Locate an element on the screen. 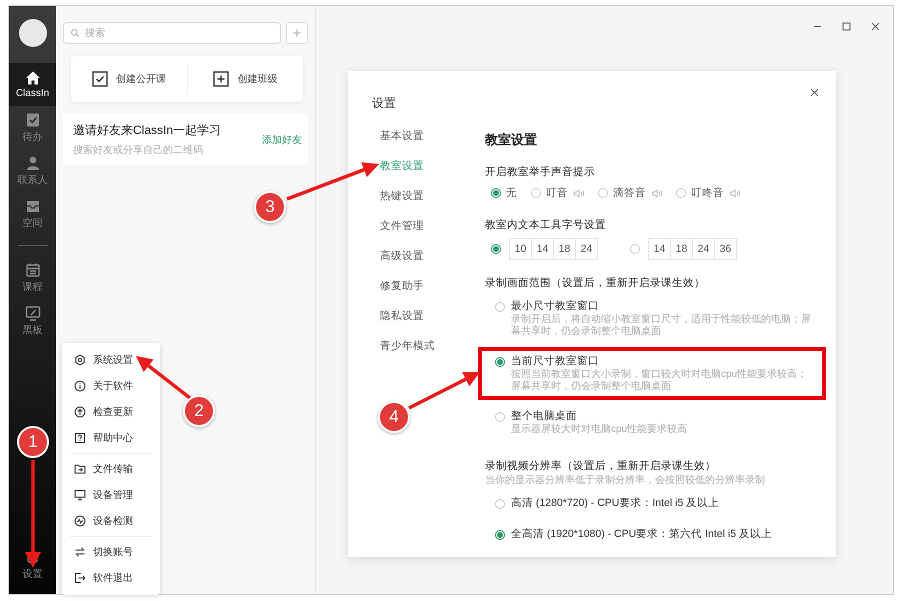 The height and width of the screenshot is (601, 900). folder-icon is located at coordinates (80, 469).